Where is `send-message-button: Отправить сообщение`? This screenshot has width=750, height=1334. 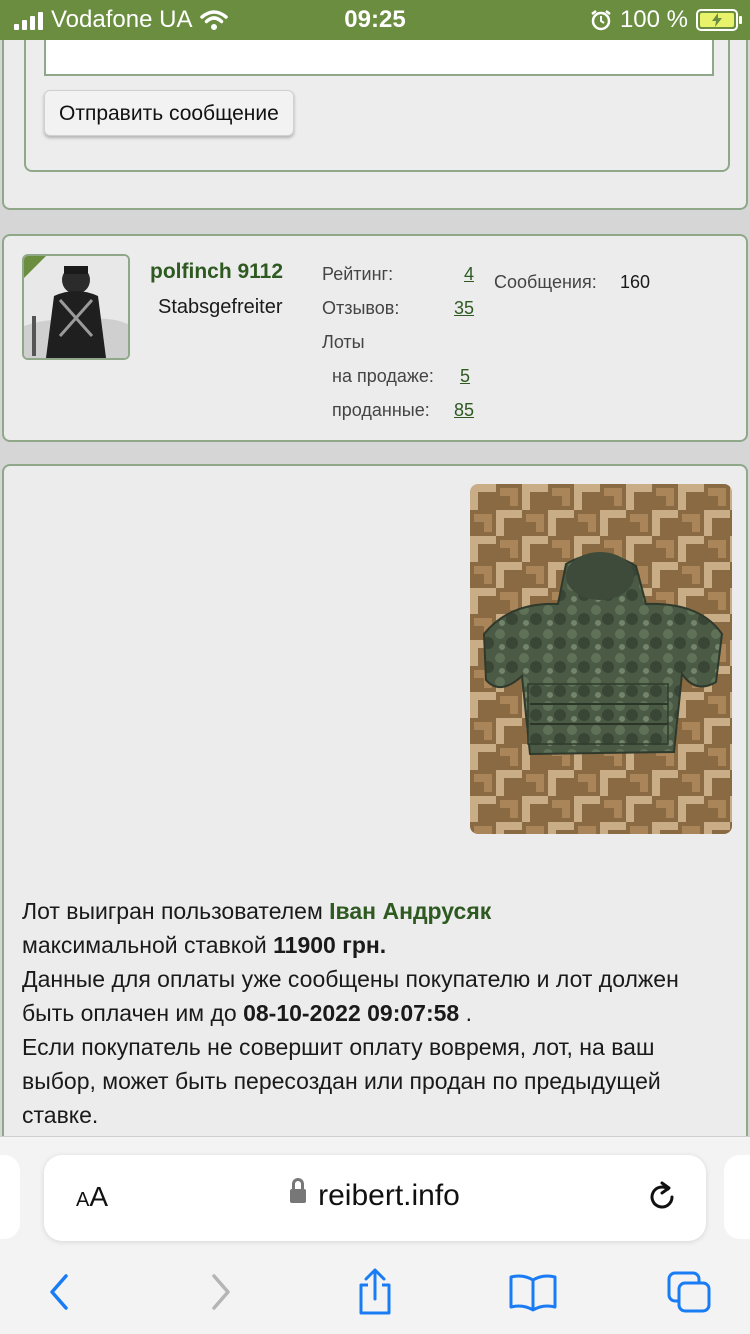
send-message-button: Отправить сообщение is located at coordinates (169, 113).